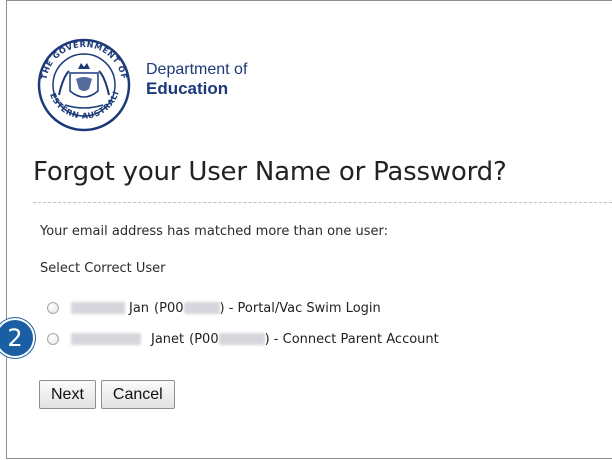 The image size is (612, 460). I want to click on user-2-account-type: ) - Connect Parent Account, so click(351, 339).